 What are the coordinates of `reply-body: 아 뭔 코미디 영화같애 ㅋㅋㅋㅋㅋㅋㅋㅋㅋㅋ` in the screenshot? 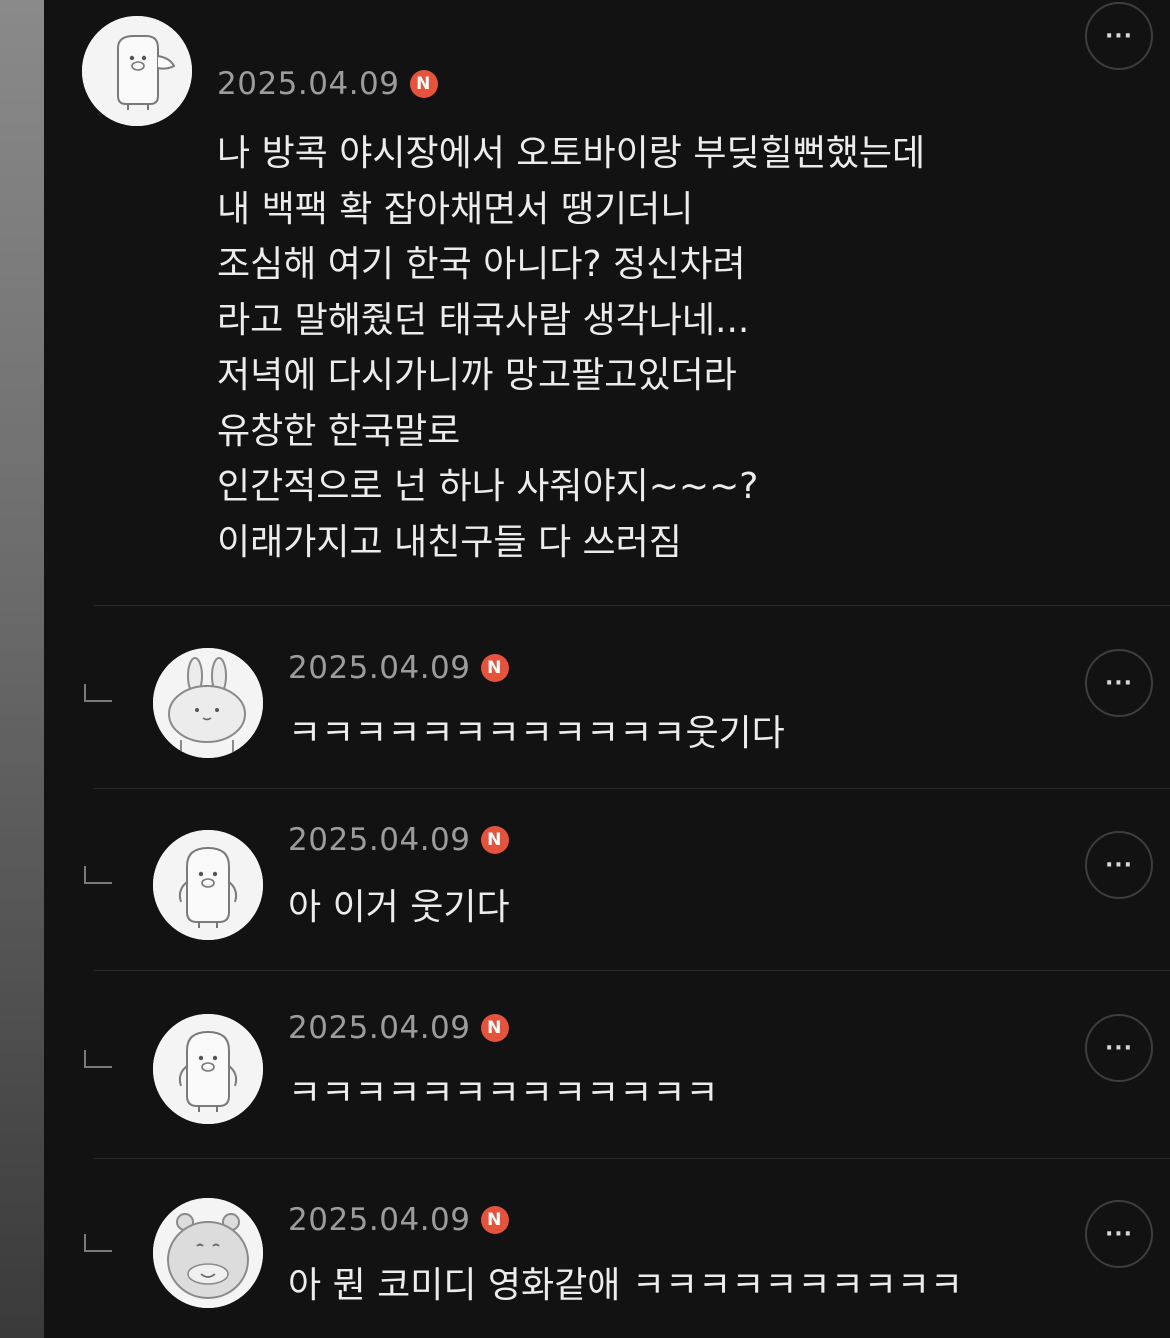 It's located at (626, 1285).